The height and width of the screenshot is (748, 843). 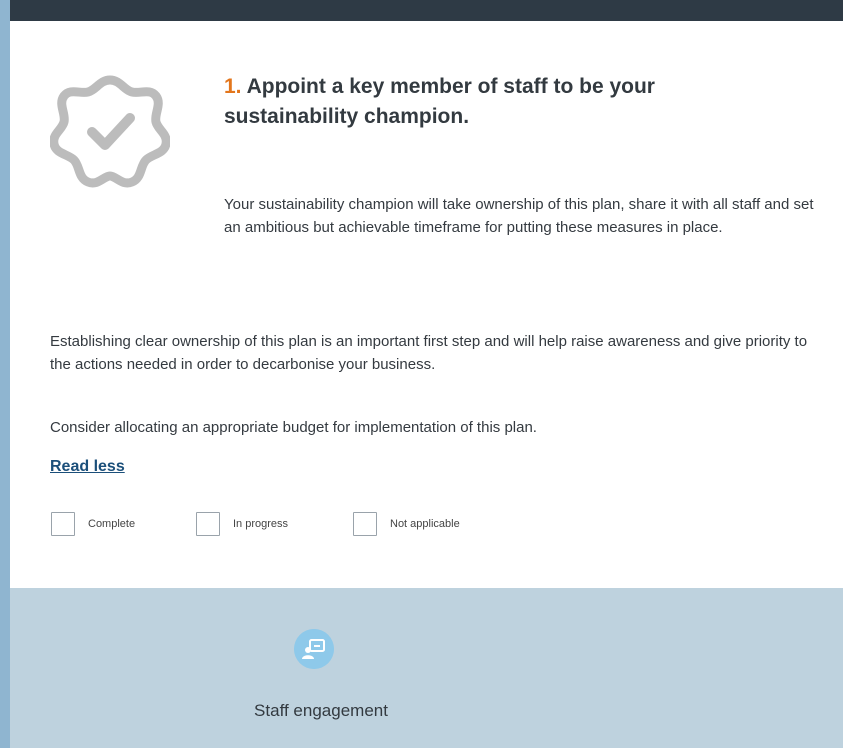 I want to click on not-applicable-checkbox, so click(x=365, y=524).